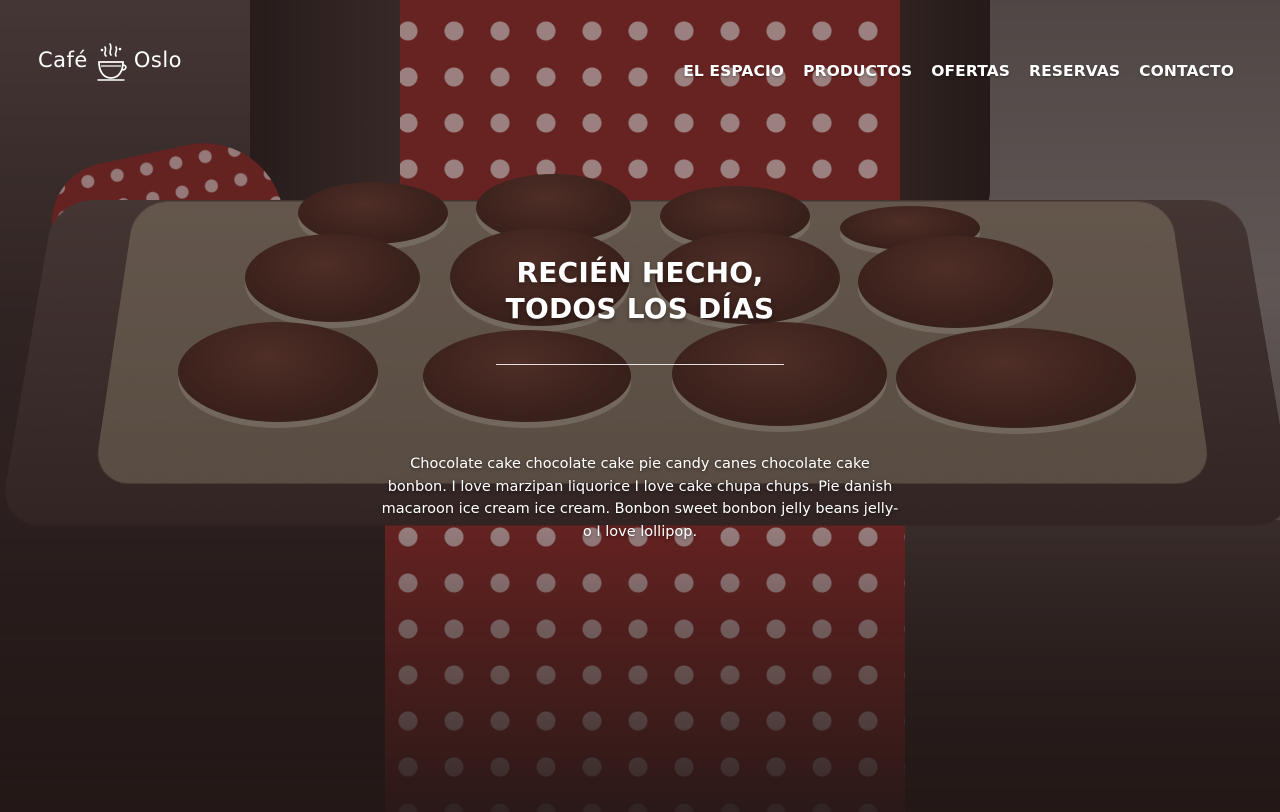 This screenshot has width=1280, height=812. Describe the element at coordinates (63, 60) in the screenshot. I see `logo-word-cafe: Café` at that location.